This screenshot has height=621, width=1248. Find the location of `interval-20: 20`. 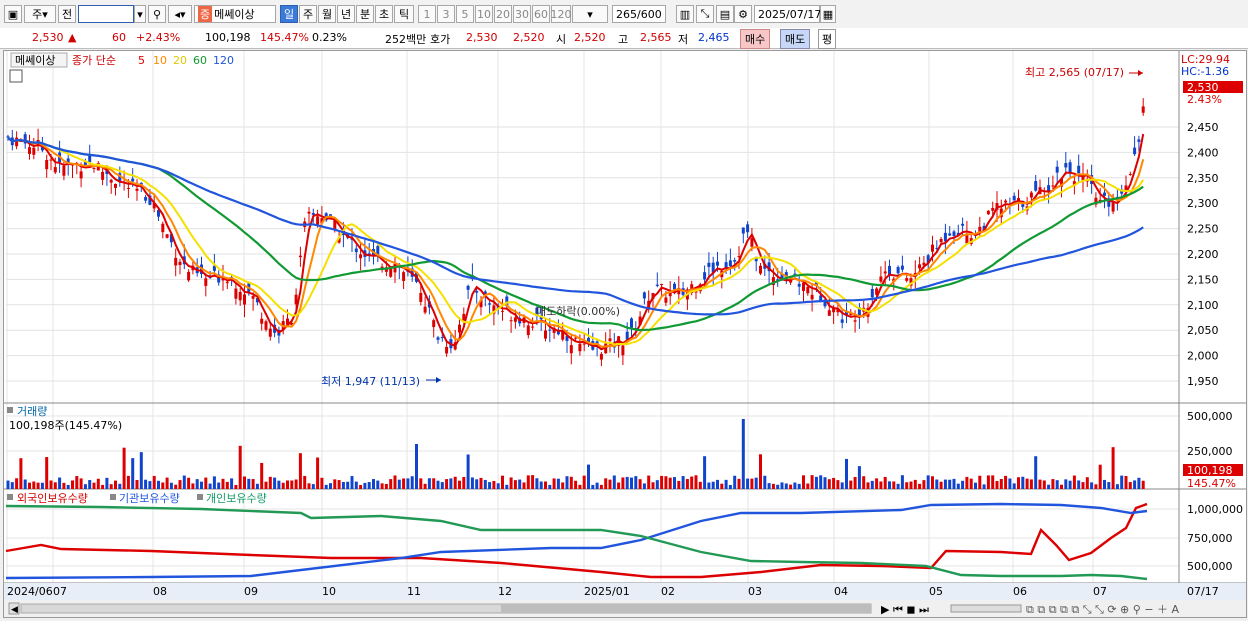

interval-20: 20 is located at coordinates (503, 14).